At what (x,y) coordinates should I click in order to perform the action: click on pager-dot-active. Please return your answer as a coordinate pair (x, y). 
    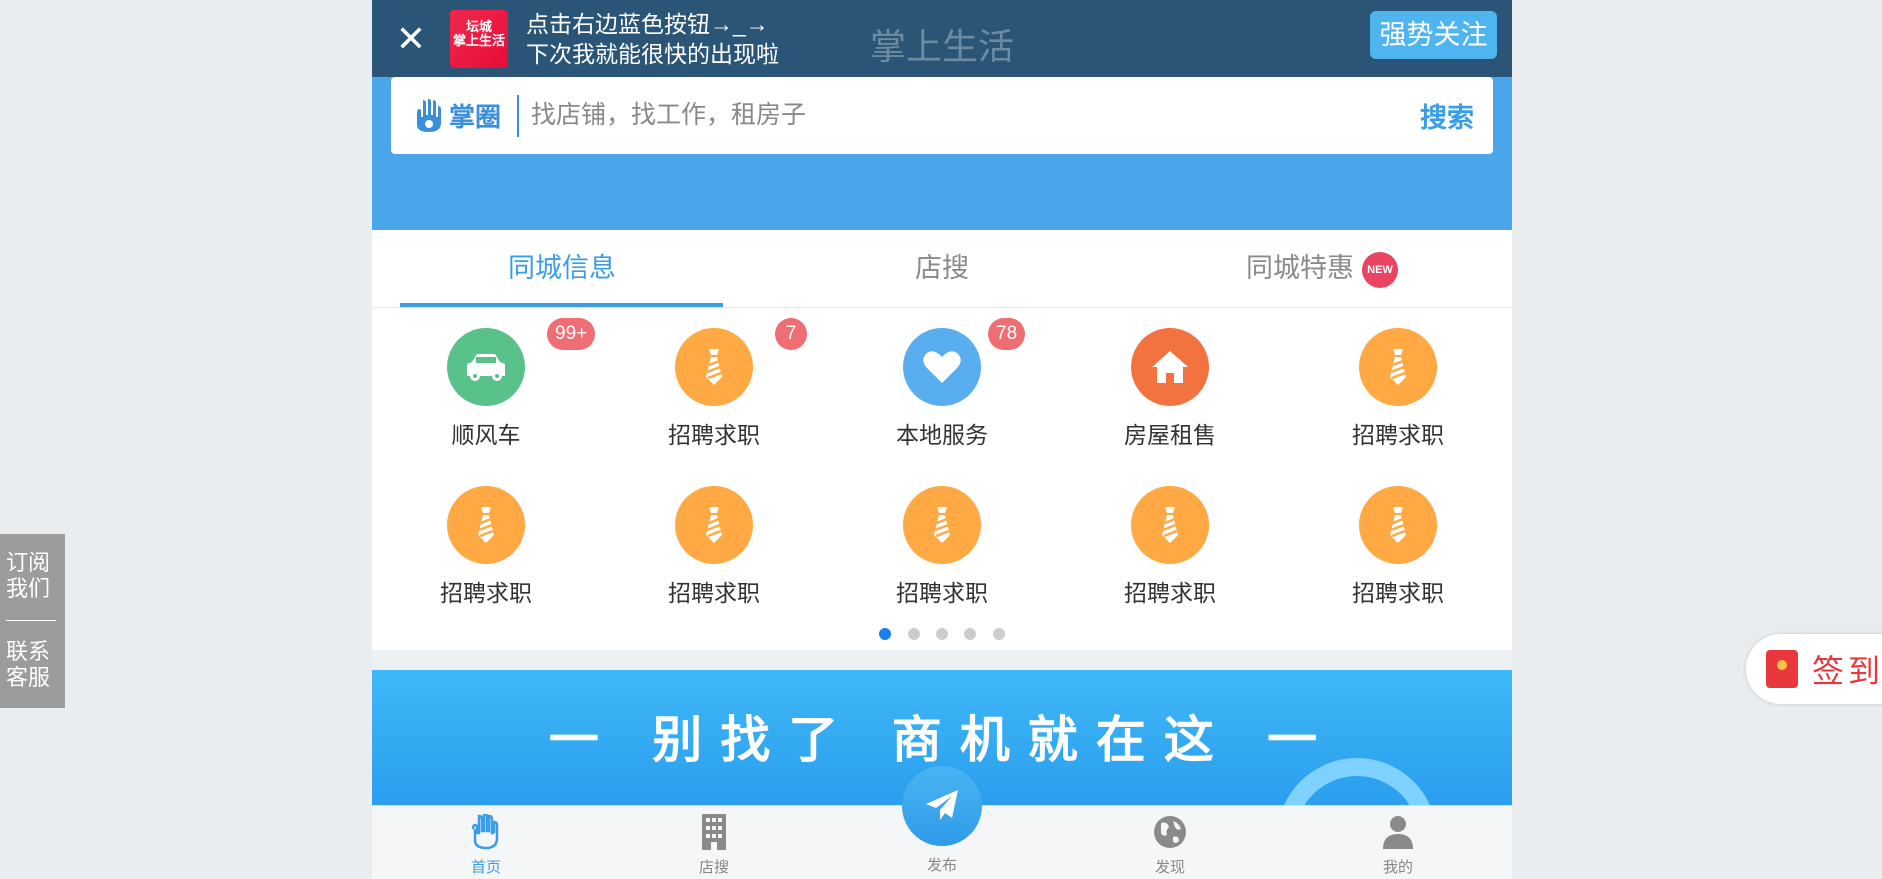
    Looking at the image, I should click on (885, 634).